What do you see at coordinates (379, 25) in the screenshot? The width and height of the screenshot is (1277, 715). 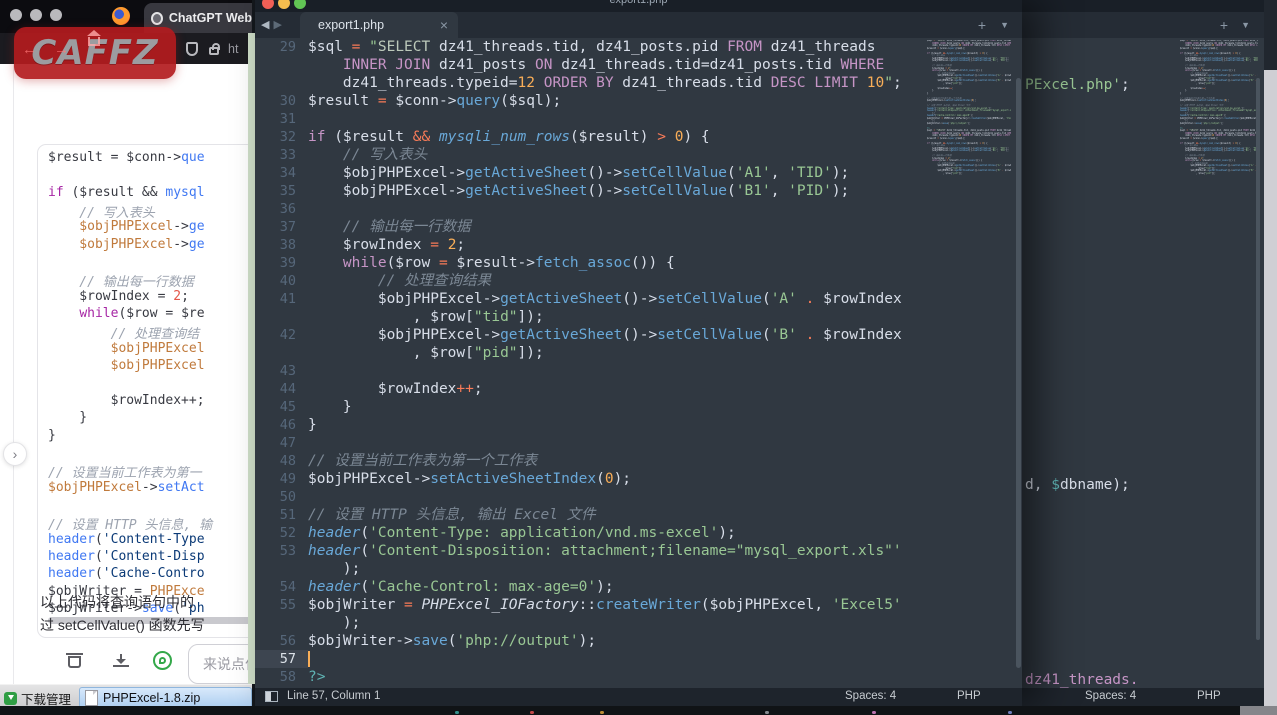 I see `tab-export1-php: export1.php ×` at bounding box center [379, 25].